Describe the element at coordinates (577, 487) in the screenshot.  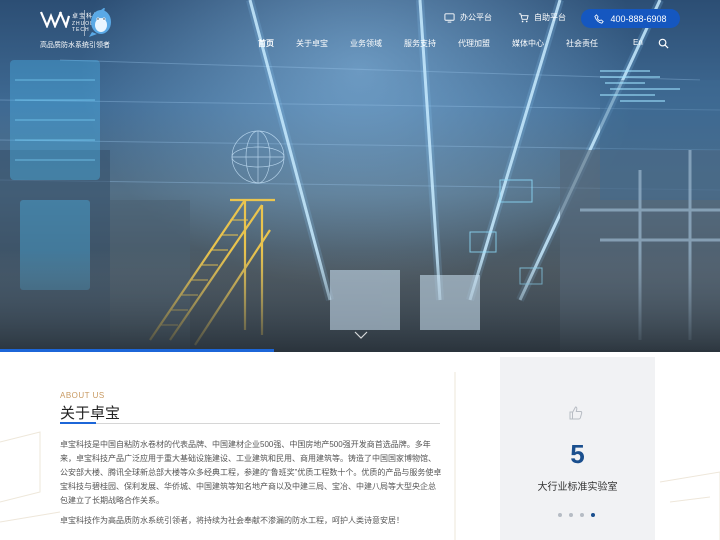
I see `stat-label: 大行业标准实验室` at that location.